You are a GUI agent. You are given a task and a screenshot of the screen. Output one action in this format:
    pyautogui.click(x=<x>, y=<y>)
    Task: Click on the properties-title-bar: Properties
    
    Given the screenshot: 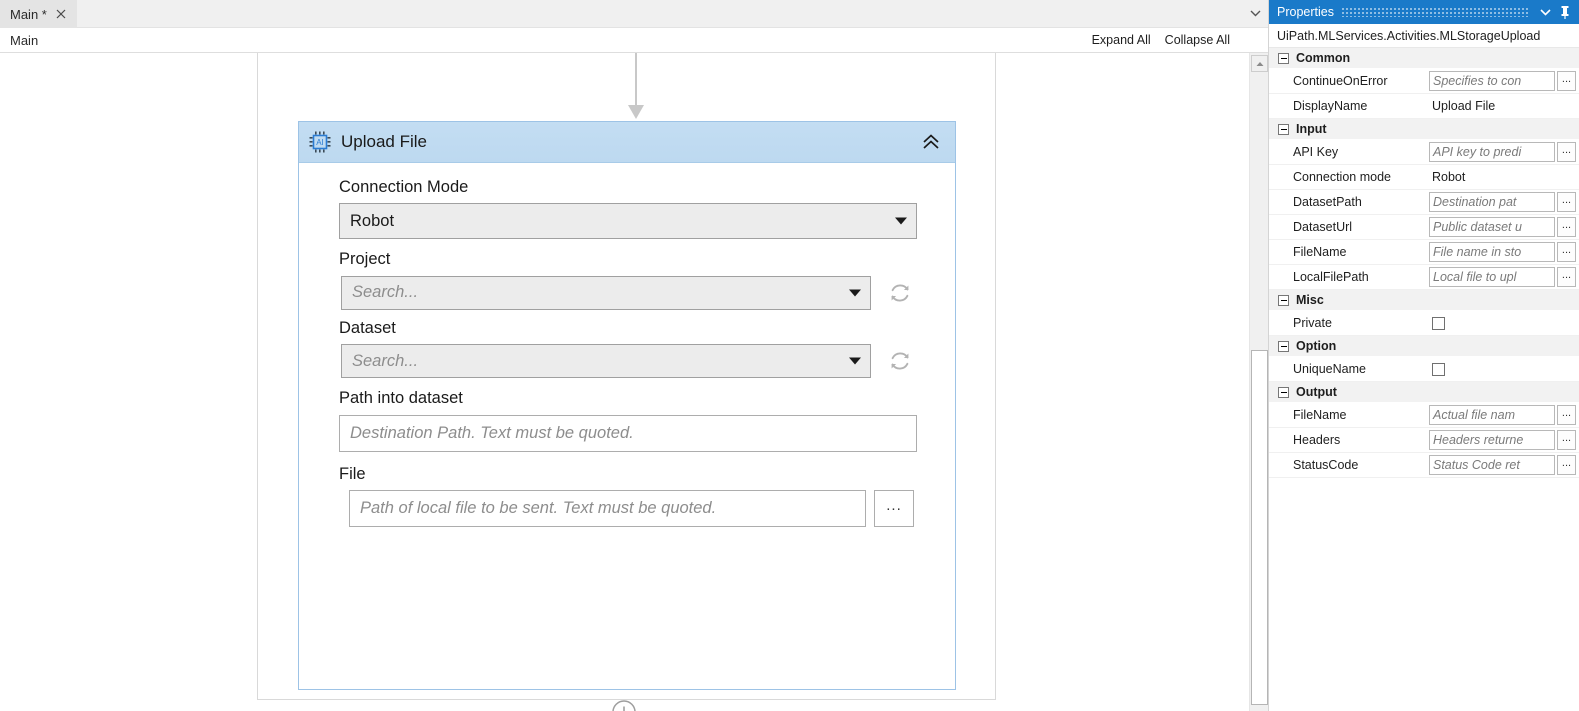 What is the action you would take?
    pyautogui.click(x=1424, y=12)
    